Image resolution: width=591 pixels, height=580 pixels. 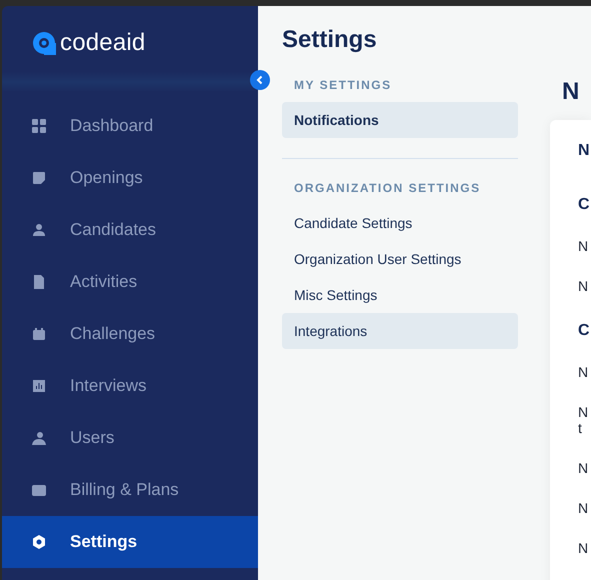 What do you see at coordinates (130, 334) in the screenshot?
I see `nav-item: Challenges` at bounding box center [130, 334].